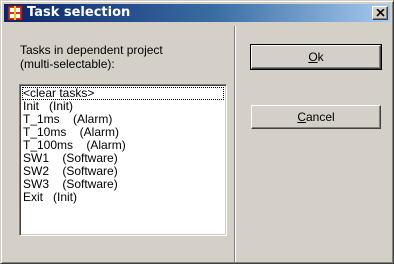  I want to click on close-icon, so click(380, 13).